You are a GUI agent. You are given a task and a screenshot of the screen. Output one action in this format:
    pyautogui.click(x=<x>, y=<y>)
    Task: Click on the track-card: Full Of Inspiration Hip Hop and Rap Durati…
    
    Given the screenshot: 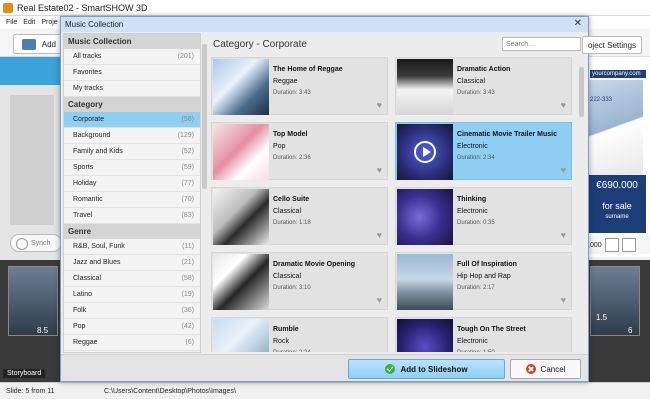 What is the action you would take?
    pyautogui.click(x=483, y=281)
    